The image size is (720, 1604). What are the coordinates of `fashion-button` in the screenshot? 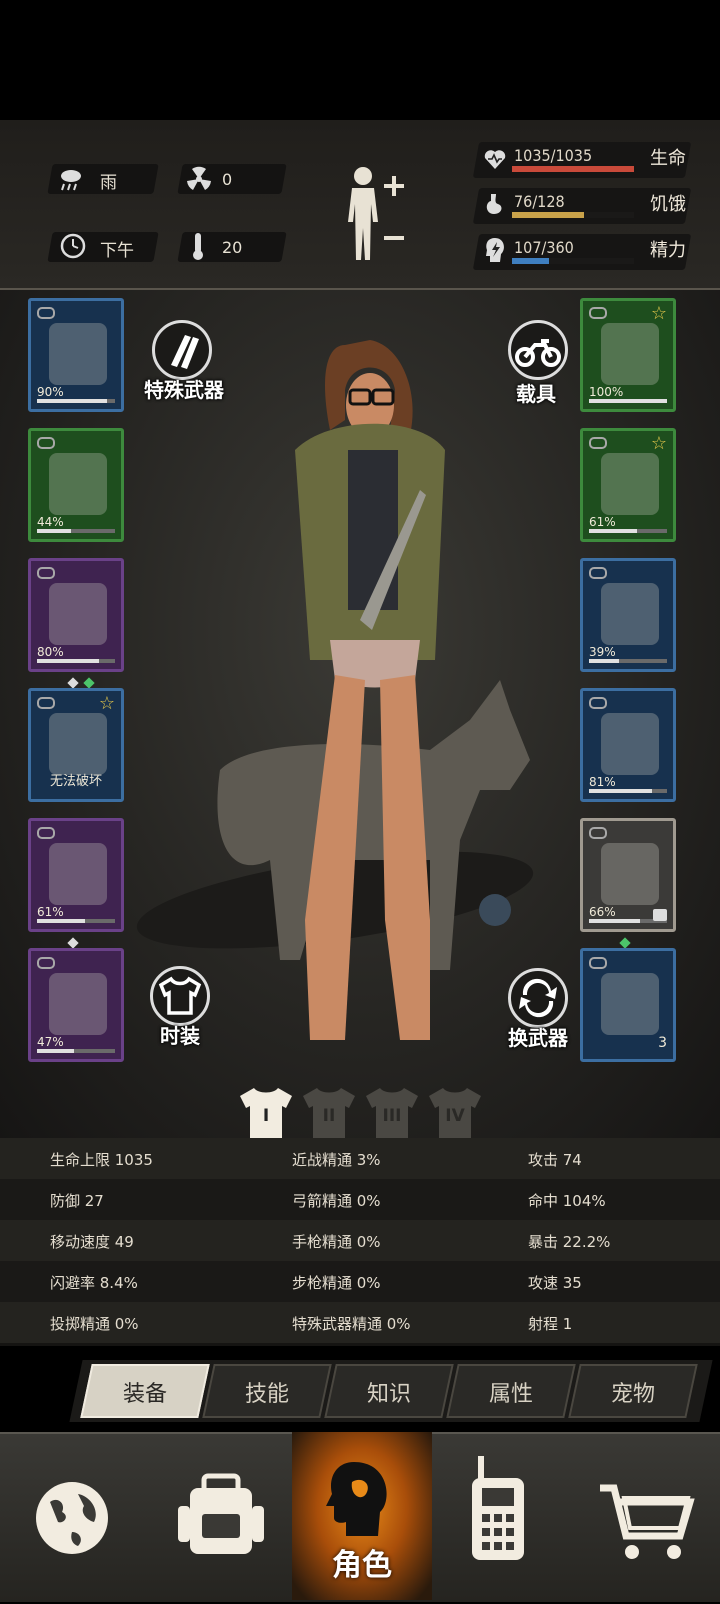 It's located at (180, 996).